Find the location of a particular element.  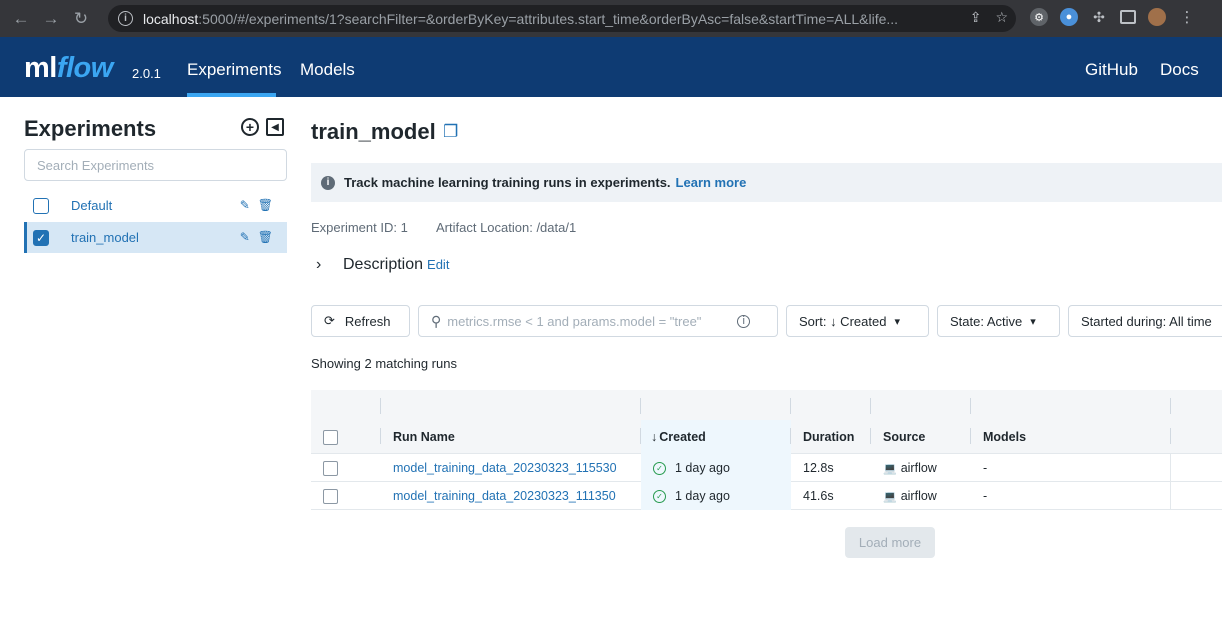

puzzle-icon: ✣ is located at coordinates (1099, 17).